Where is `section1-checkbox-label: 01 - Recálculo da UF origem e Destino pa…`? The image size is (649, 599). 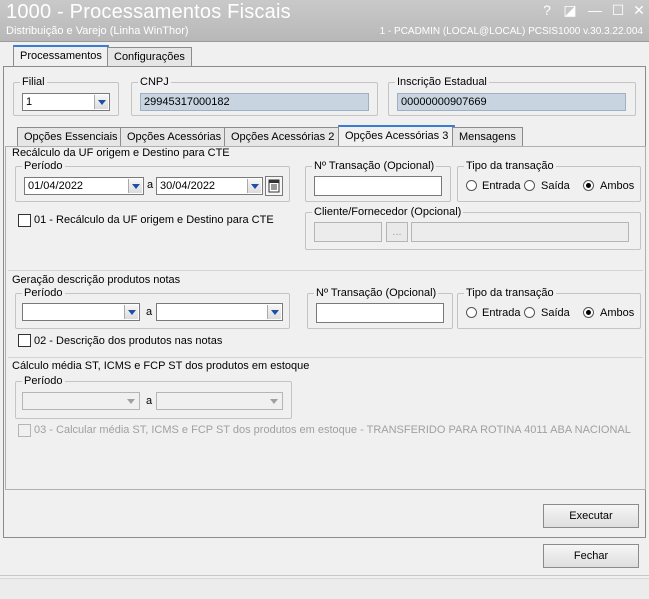 section1-checkbox-label: 01 - Recálculo da UF origem e Destino pa… is located at coordinates (154, 220).